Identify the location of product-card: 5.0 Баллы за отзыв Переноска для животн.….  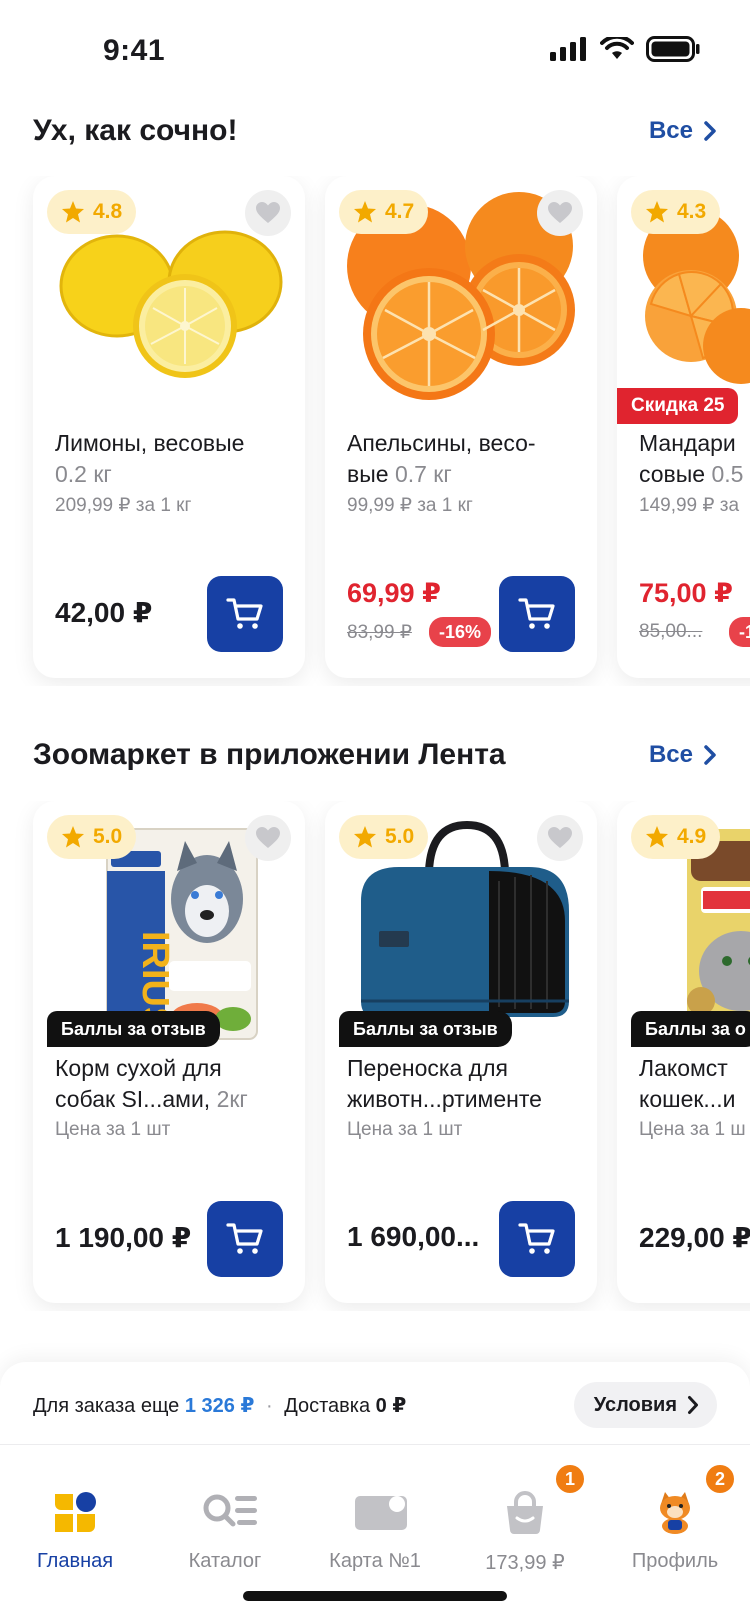
(461, 1052).